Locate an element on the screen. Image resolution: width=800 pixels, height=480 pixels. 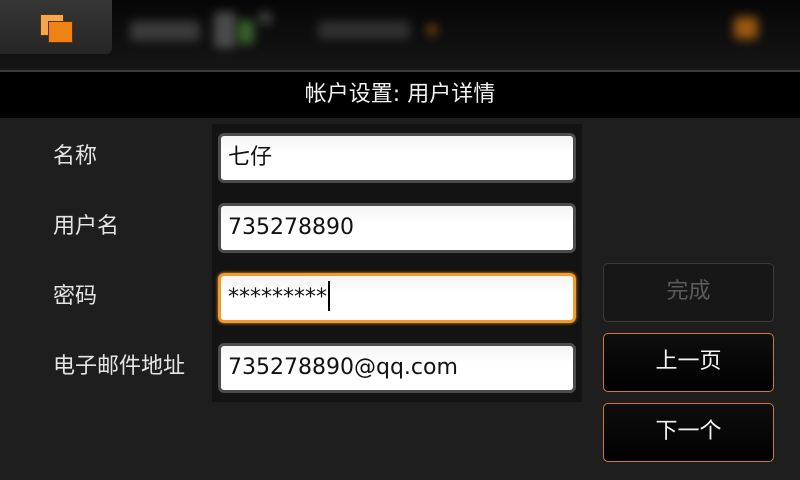
name-field: 七仔 is located at coordinates (397, 158).